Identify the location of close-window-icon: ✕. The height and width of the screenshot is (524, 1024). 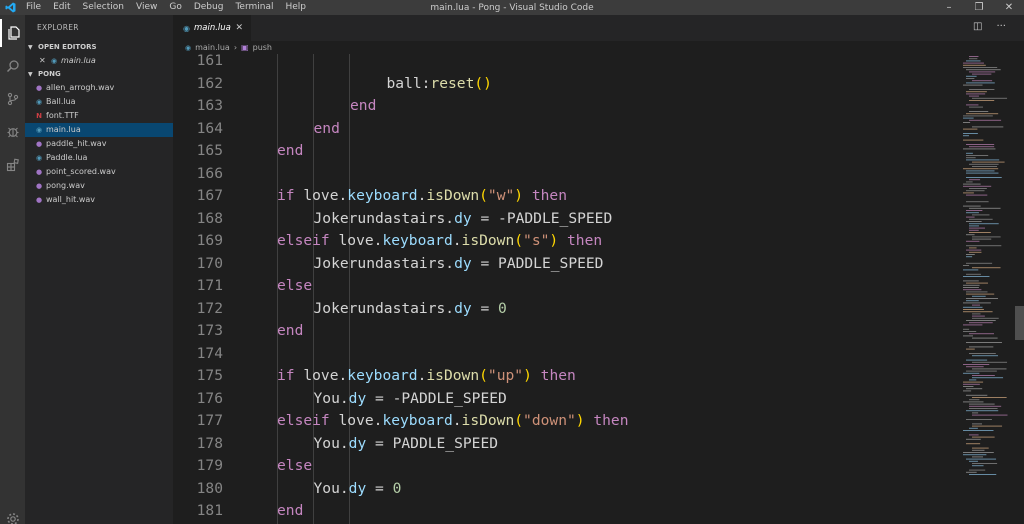
(1009, 7).